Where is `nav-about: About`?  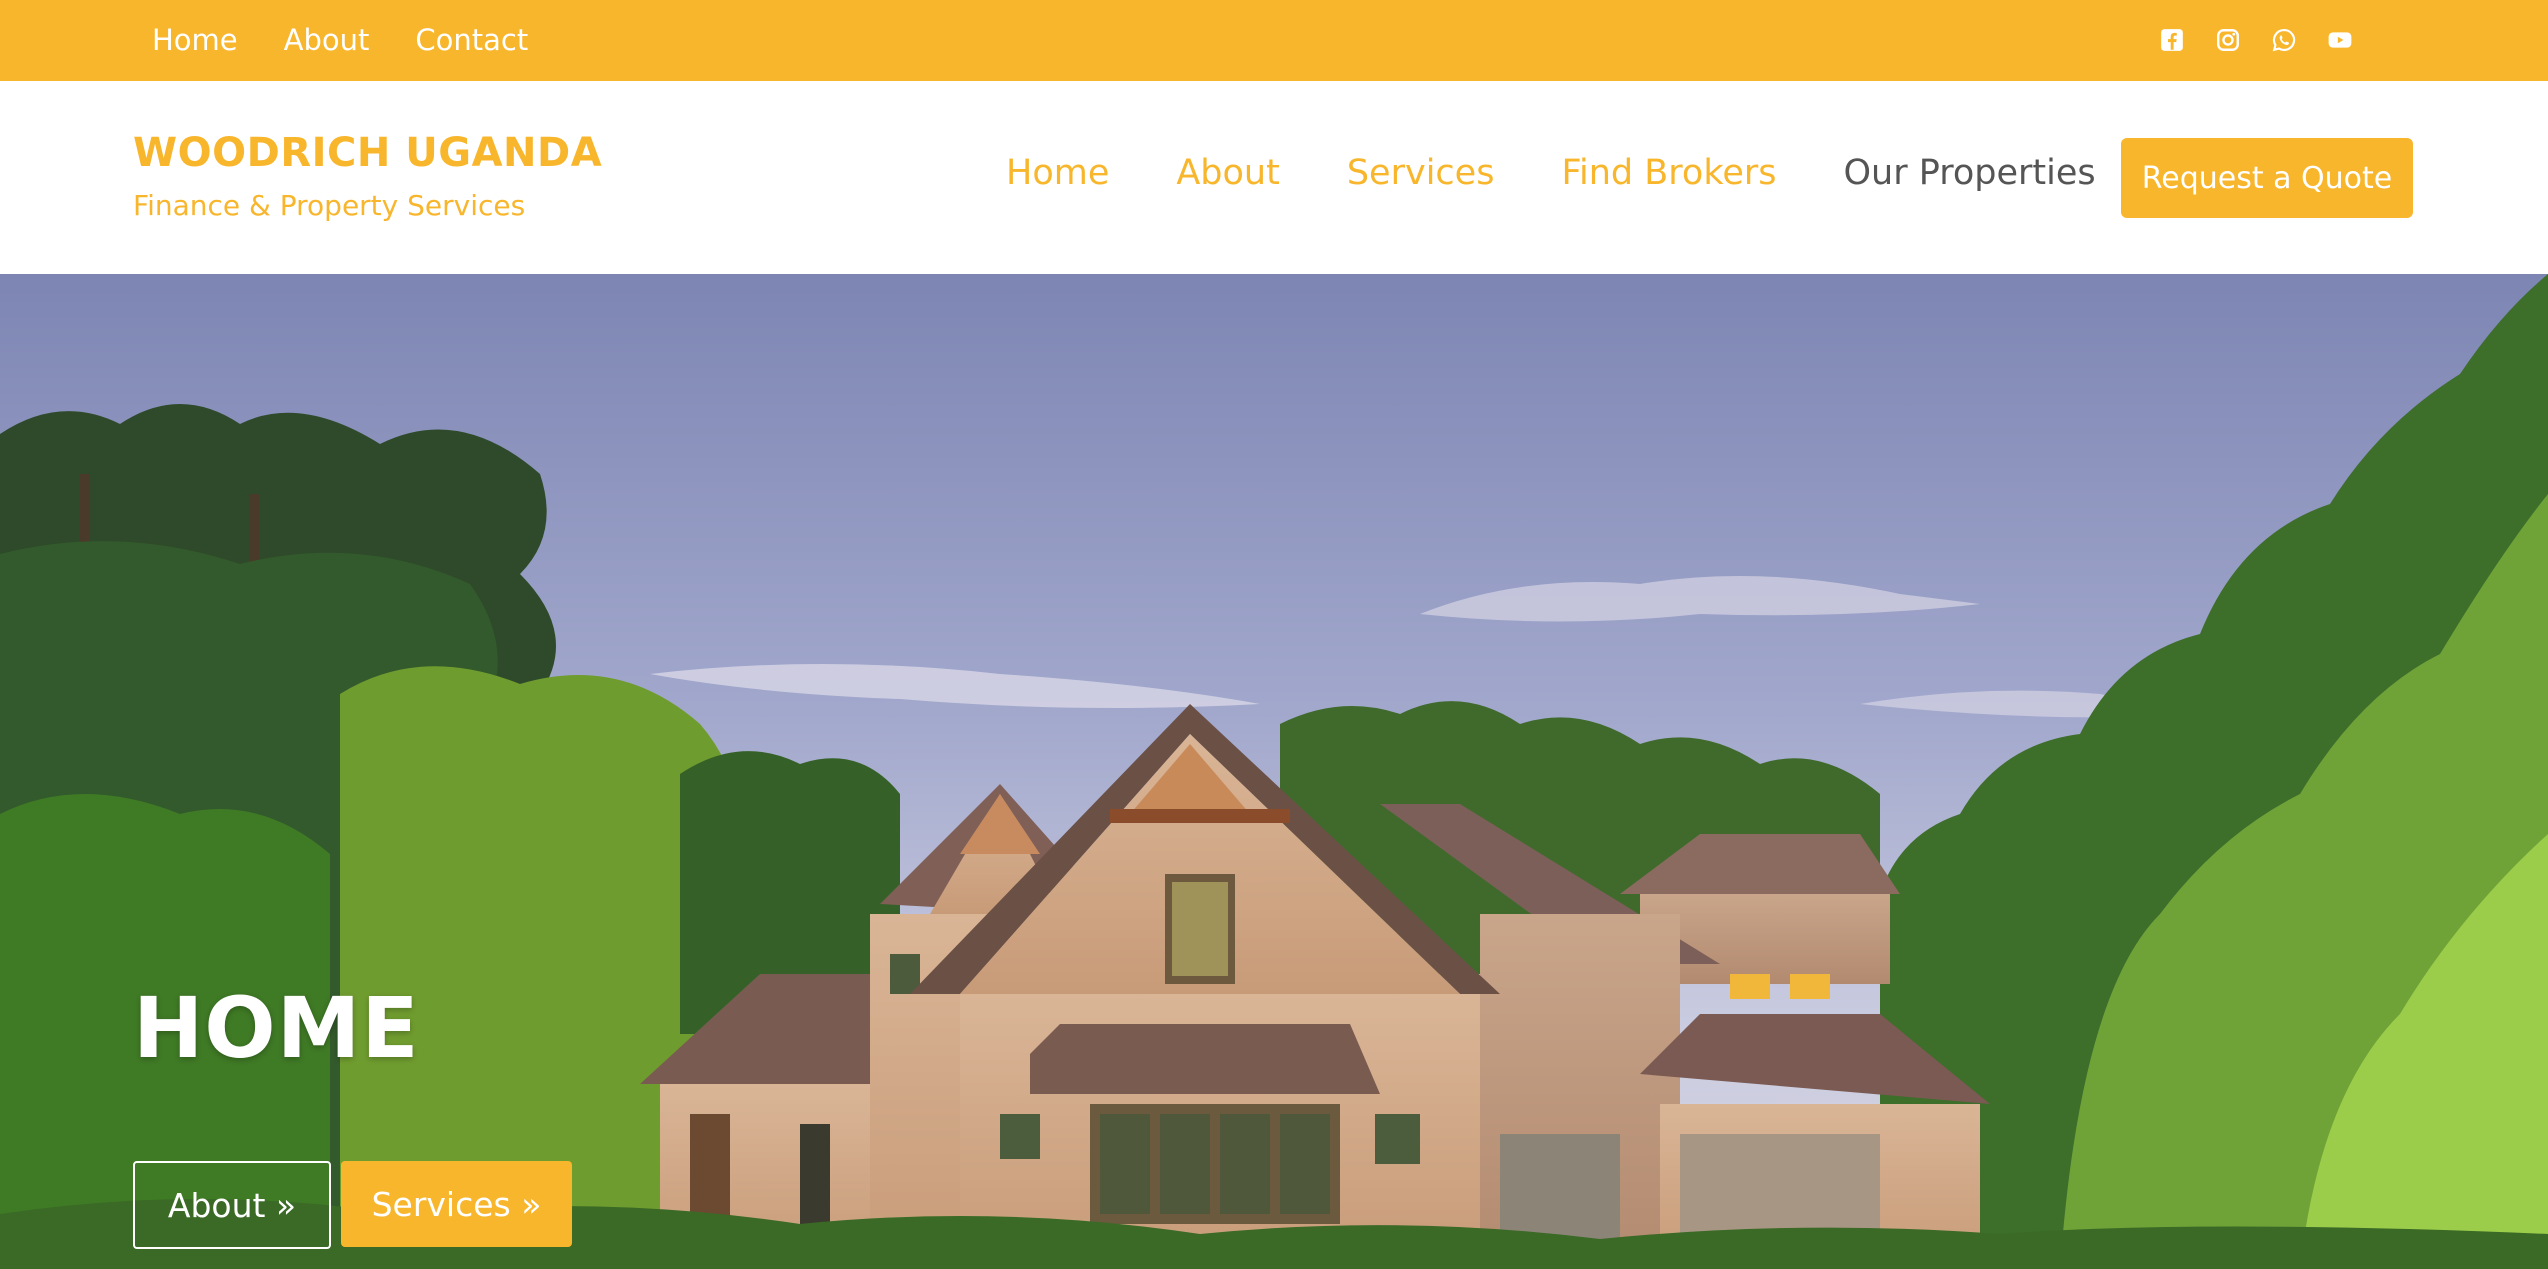 nav-about: About is located at coordinates (1227, 173).